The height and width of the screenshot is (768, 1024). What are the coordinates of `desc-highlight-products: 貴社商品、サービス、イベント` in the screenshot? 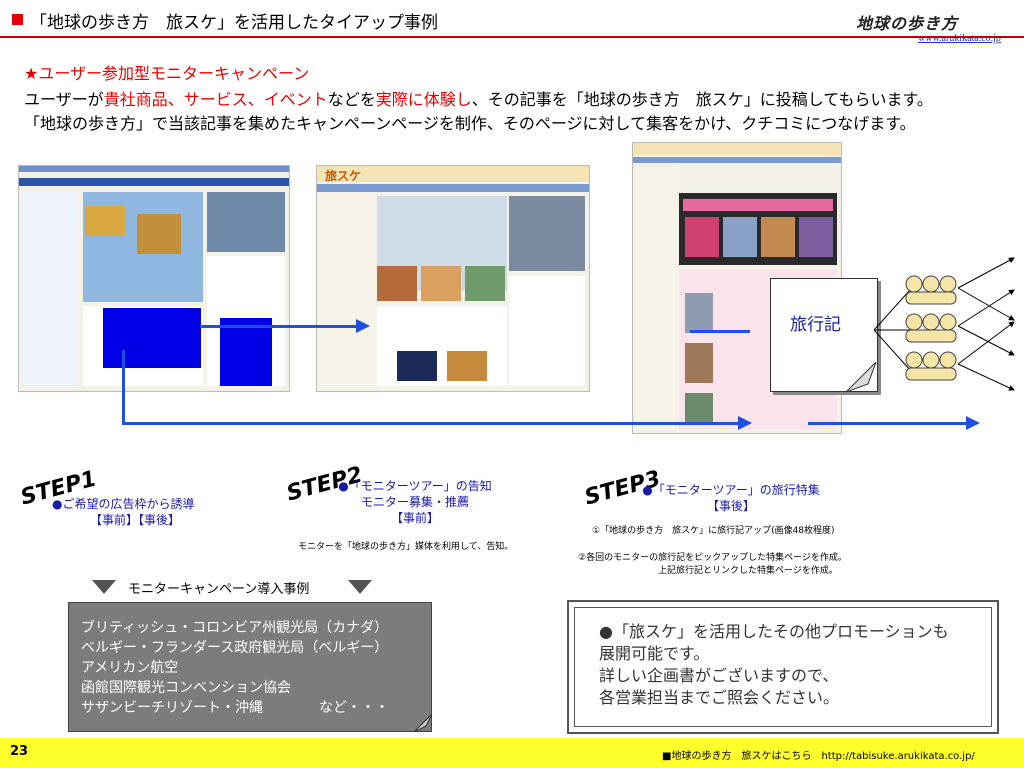 It's located at (215, 99).